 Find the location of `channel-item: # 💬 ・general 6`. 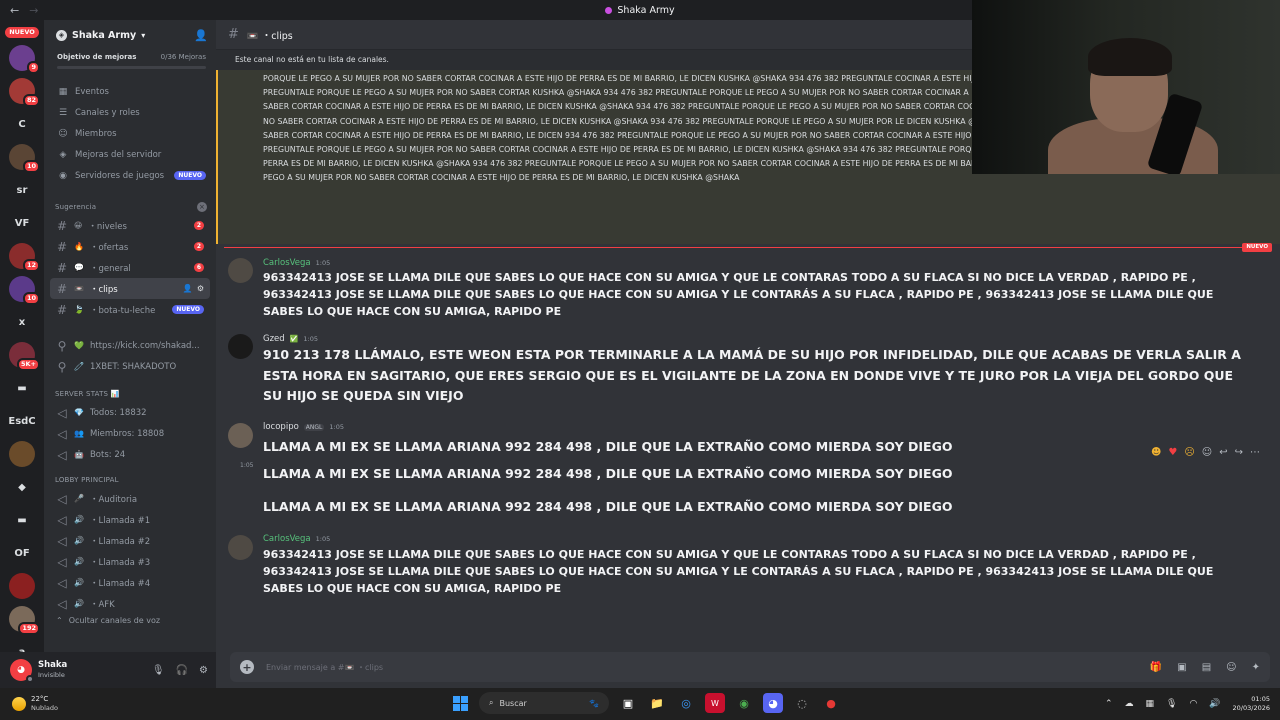

channel-item: # 💬 ・general 6 is located at coordinates (130, 267).